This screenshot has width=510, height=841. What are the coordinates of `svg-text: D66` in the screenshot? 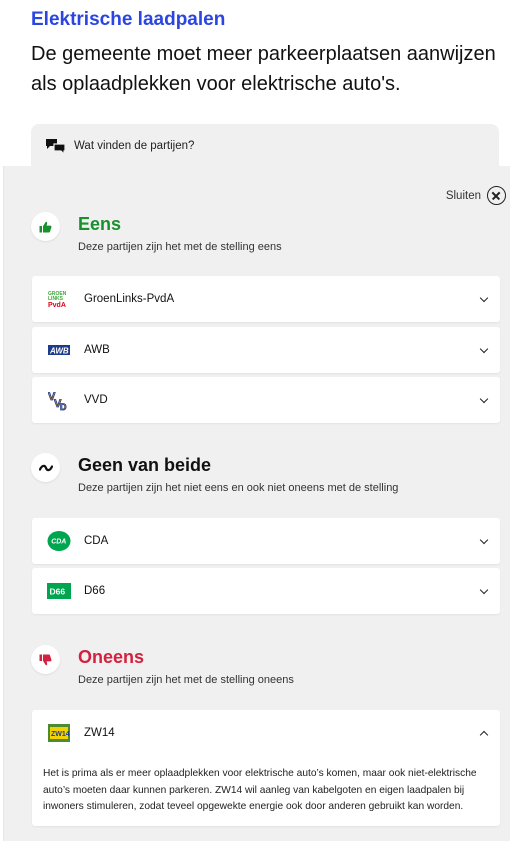 It's located at (58, 592).